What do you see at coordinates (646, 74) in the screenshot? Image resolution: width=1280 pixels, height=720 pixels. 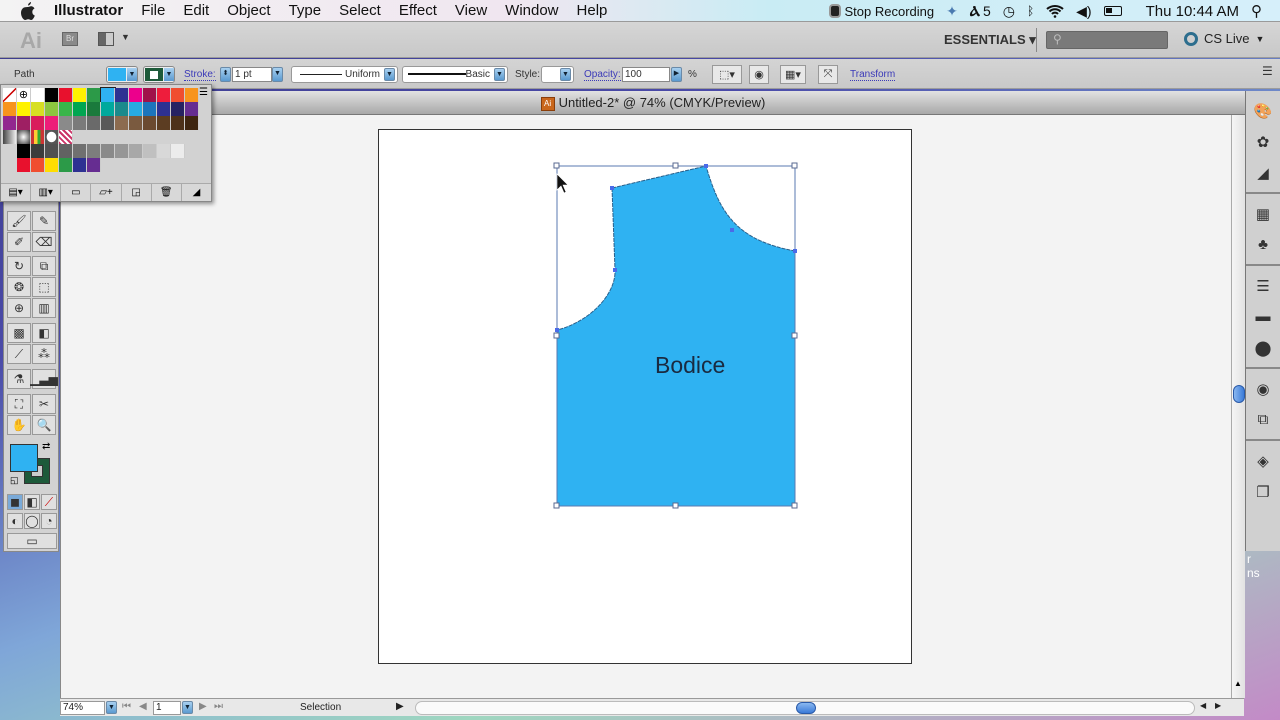 I see `opacity-input: 100` at bounding box center [646, 74].